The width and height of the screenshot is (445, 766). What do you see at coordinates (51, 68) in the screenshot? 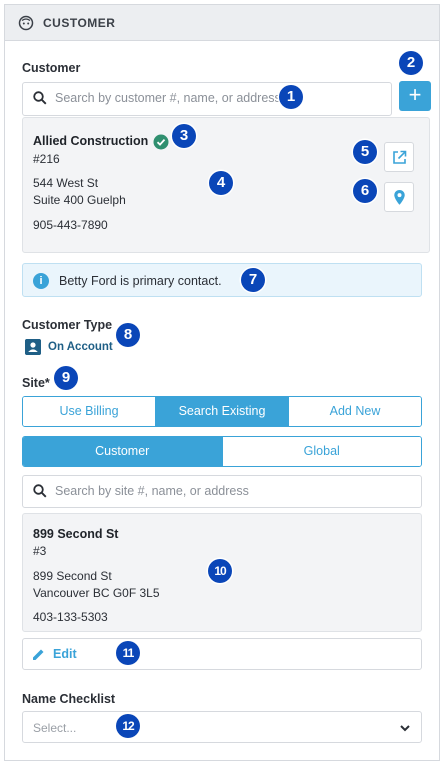
I see `customer-label: Customer` at bounding box center [51, 68].